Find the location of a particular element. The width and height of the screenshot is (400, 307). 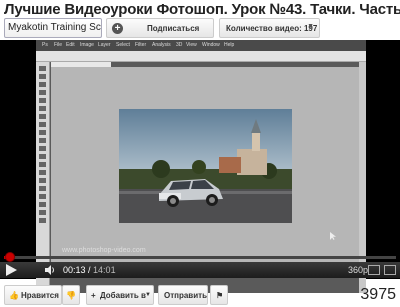

subscribe-button: + Подписаться is located at coordinates (160, 28).